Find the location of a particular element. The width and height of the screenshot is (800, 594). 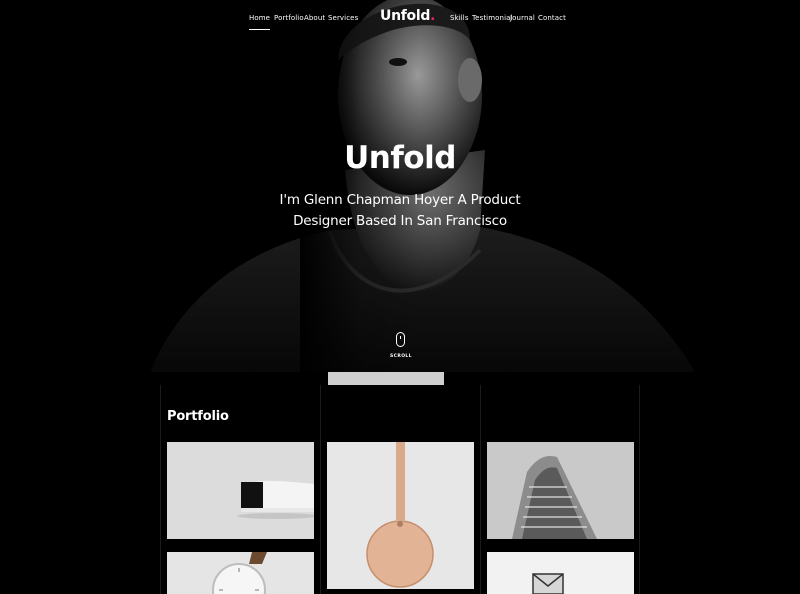

portfolio-title: Portfolio is located at coordinates (198, 416).